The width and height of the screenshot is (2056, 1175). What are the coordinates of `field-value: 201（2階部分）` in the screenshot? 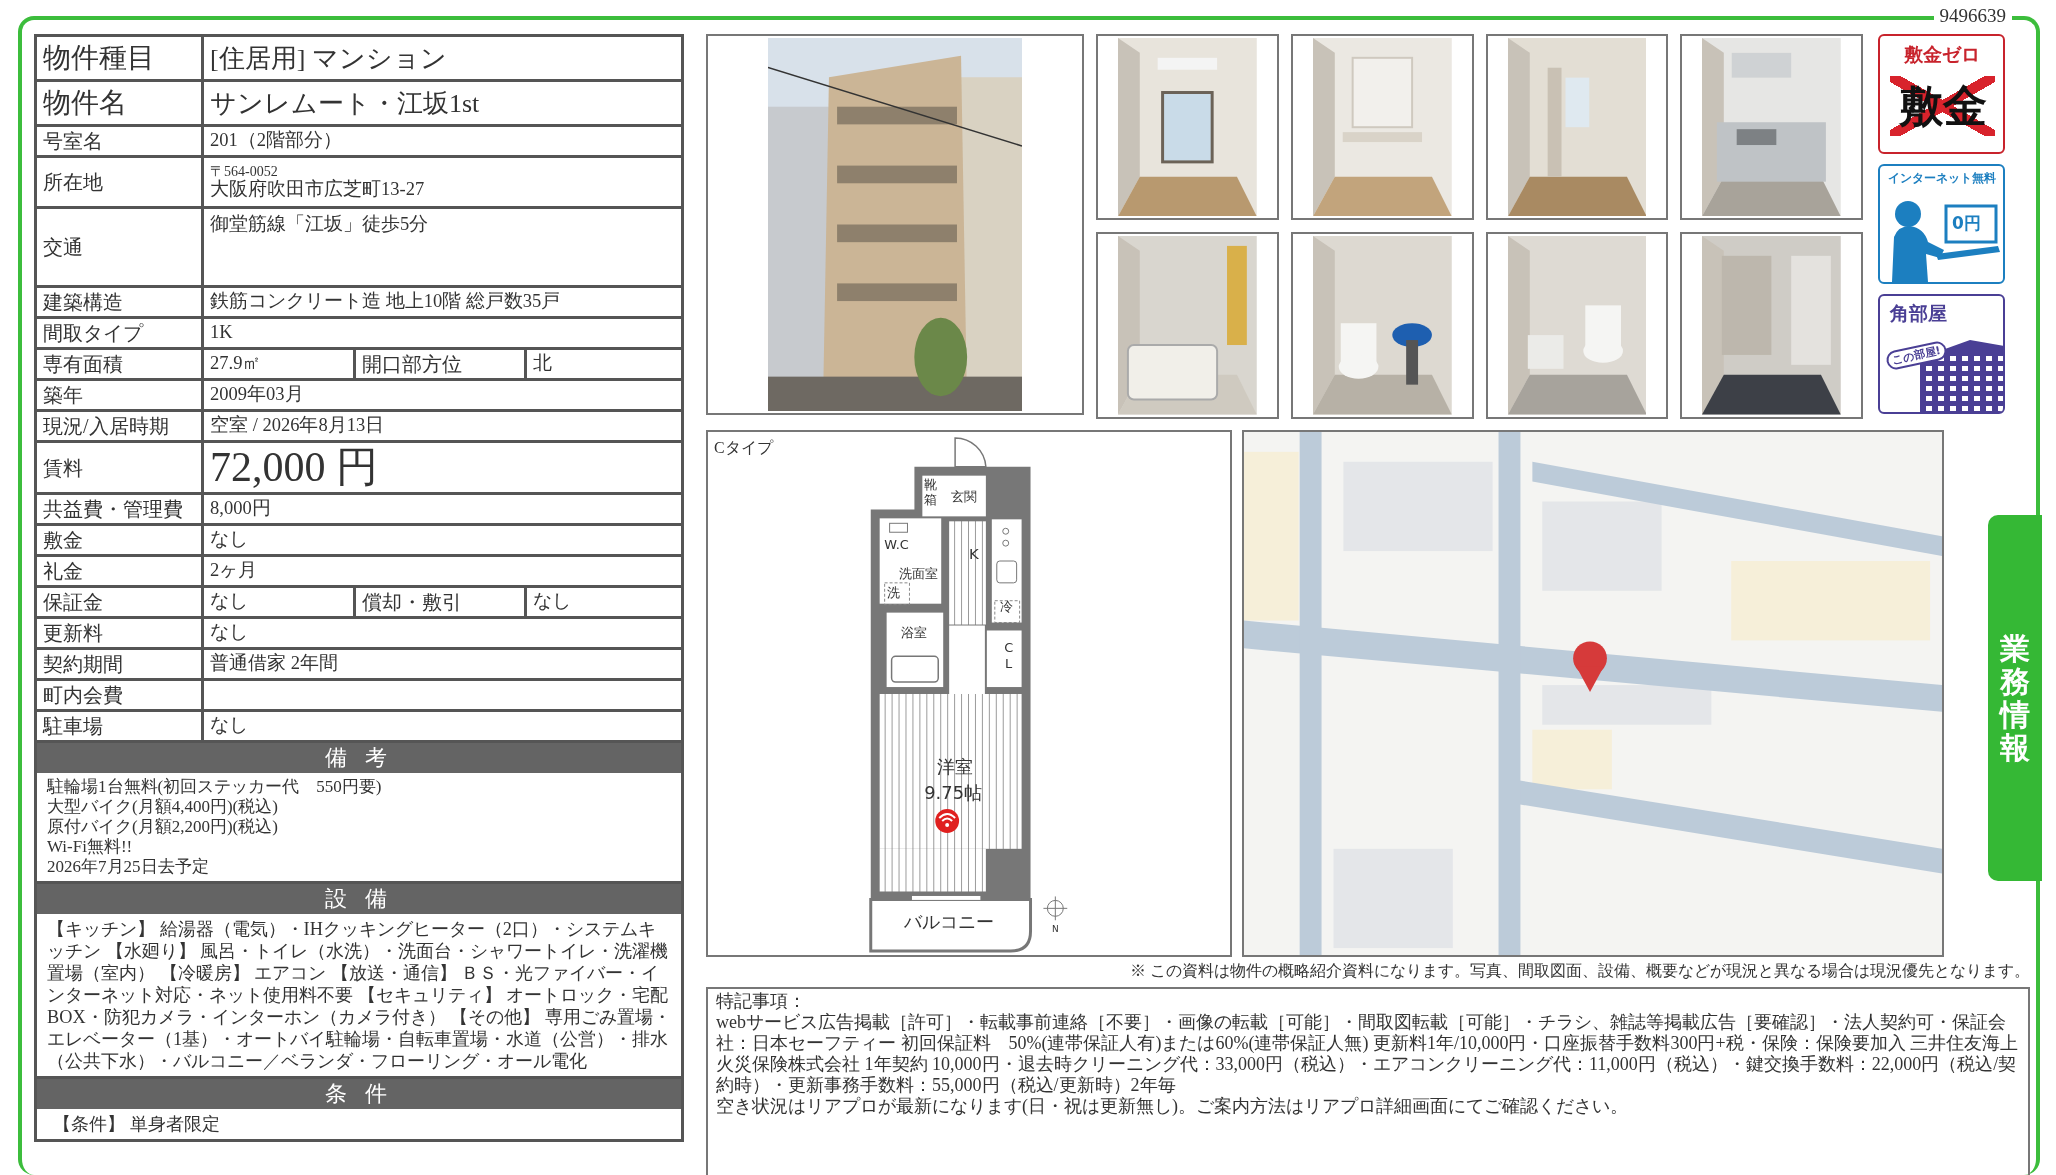 It's located at (276, 141).